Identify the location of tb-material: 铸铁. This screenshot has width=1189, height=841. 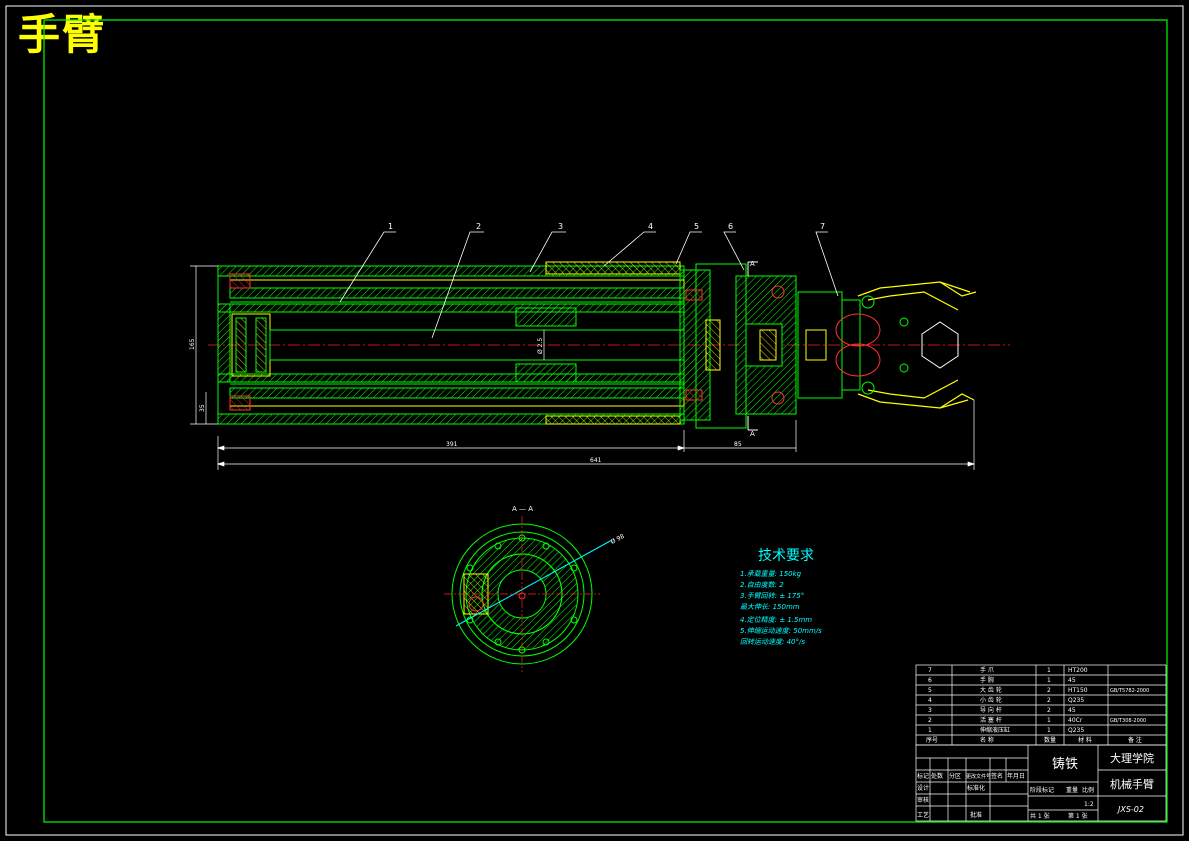
(1065, 764).